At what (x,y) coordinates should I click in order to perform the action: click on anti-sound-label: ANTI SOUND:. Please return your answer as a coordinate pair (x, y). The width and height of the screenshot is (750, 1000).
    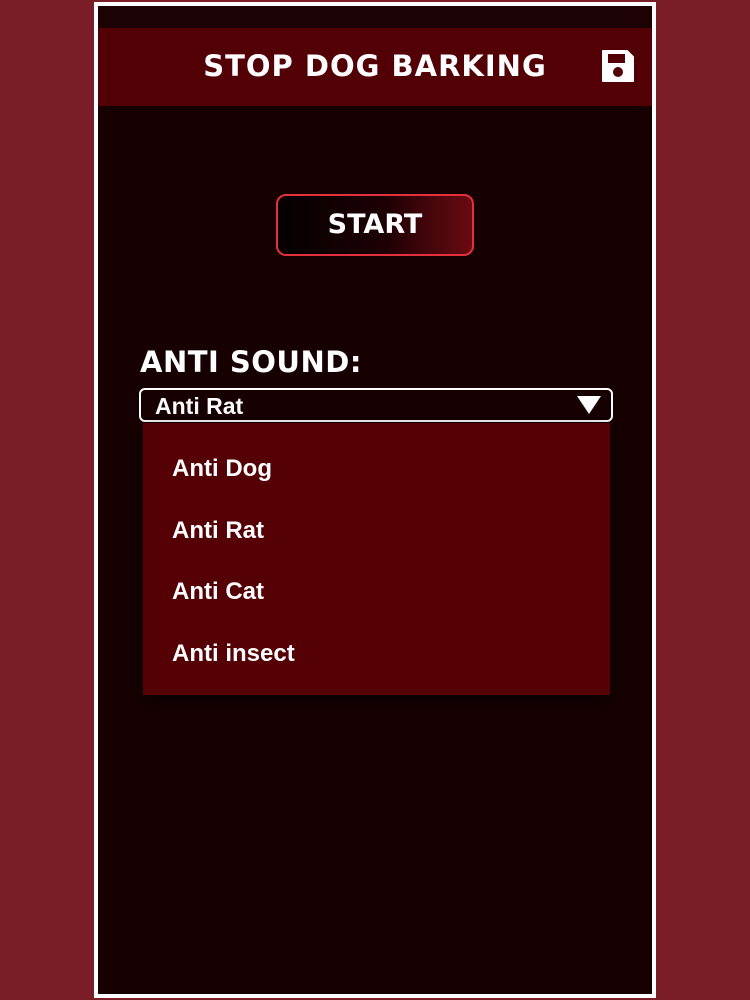
    Looking at the image, I should click on (251, 362).